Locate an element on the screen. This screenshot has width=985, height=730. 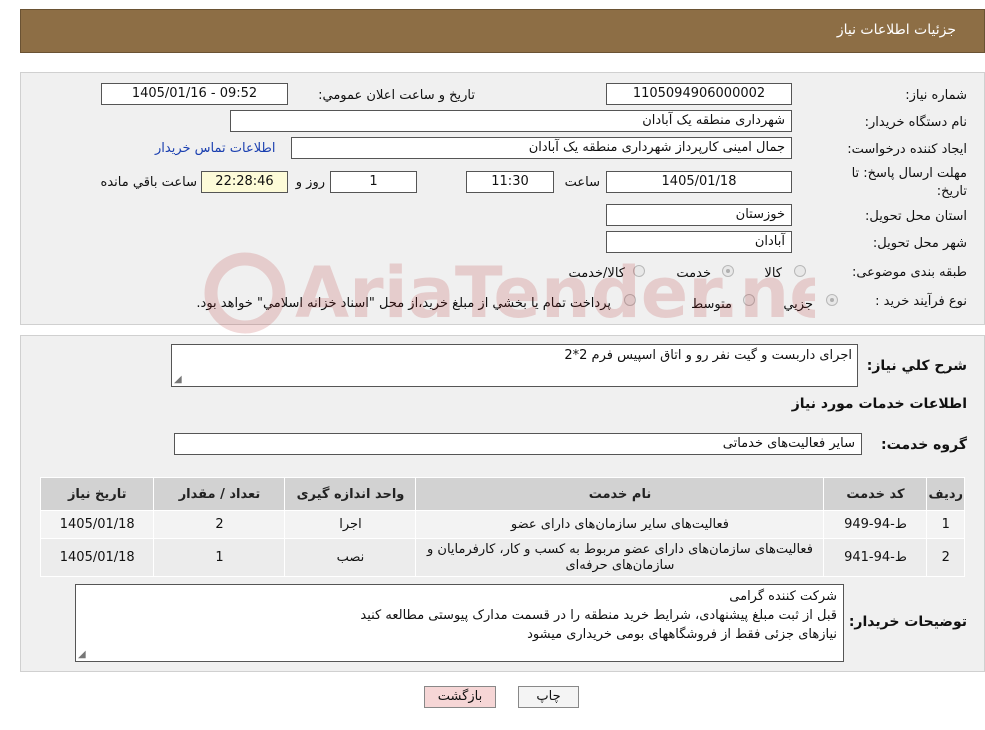
cell-qty: 2 is located at coordinates (219, 524).